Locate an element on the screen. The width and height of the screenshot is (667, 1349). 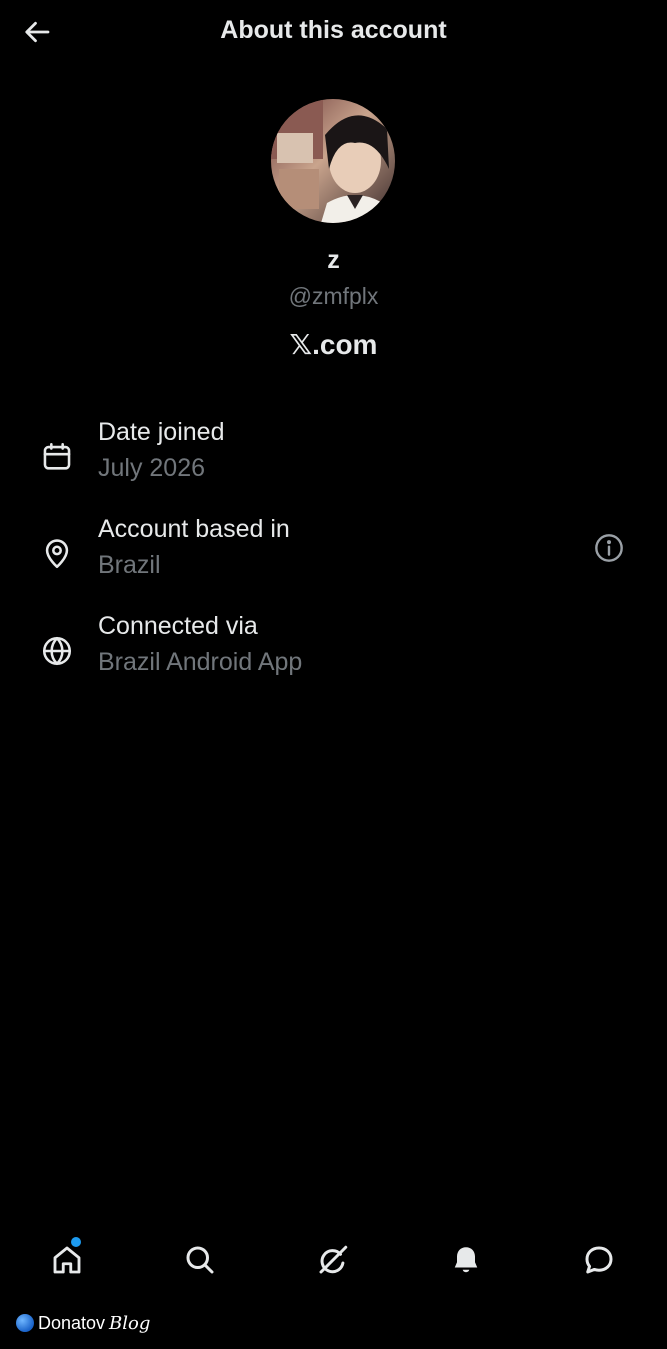
home-icon is located at coordinates (67, 1260).